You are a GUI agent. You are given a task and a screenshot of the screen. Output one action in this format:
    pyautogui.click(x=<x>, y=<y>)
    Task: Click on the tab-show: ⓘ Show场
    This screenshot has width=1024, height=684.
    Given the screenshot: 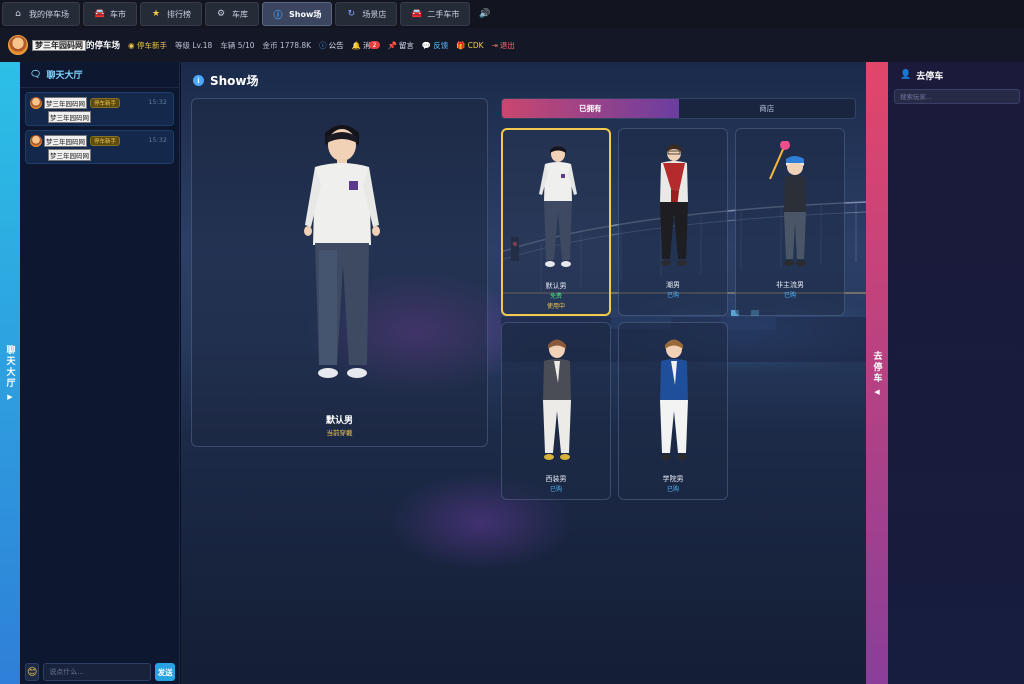 What is the action you would take?
    pyautogui.click(x=297, y=14)
    